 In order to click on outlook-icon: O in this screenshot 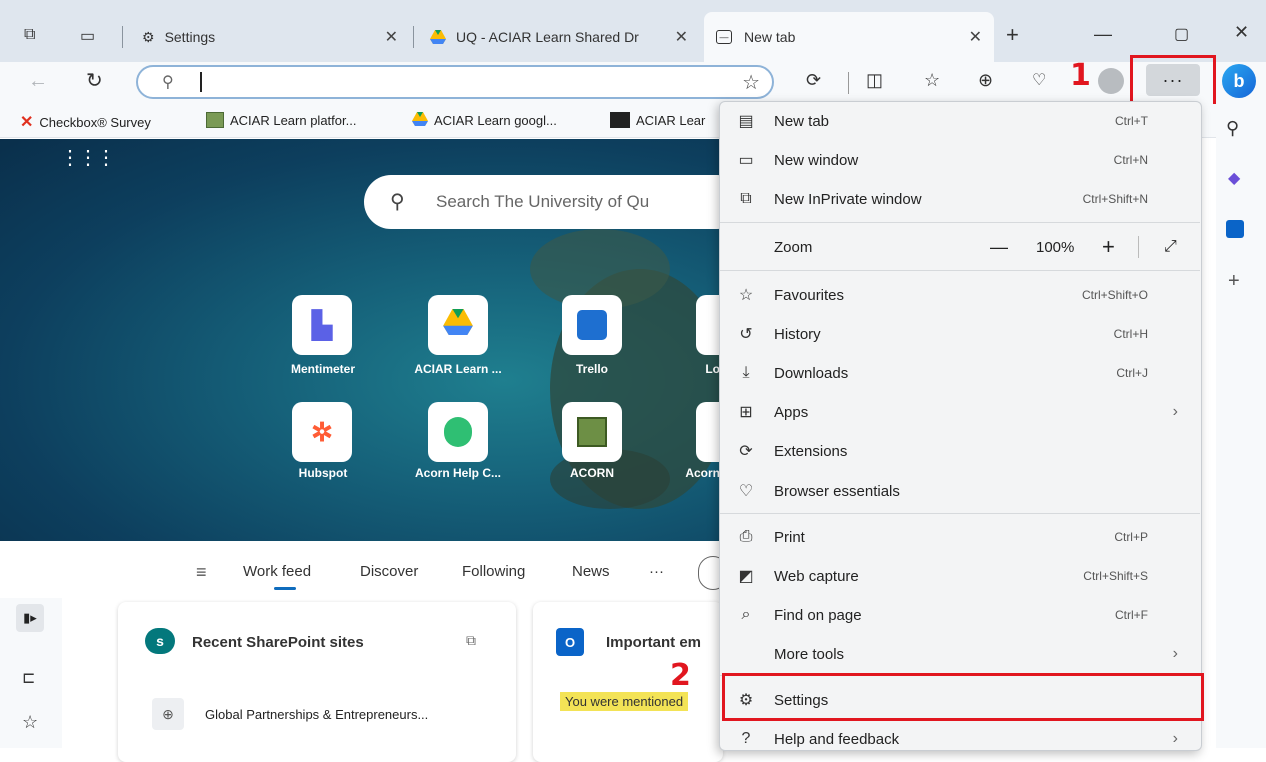, I will do `click(570, 642)`.